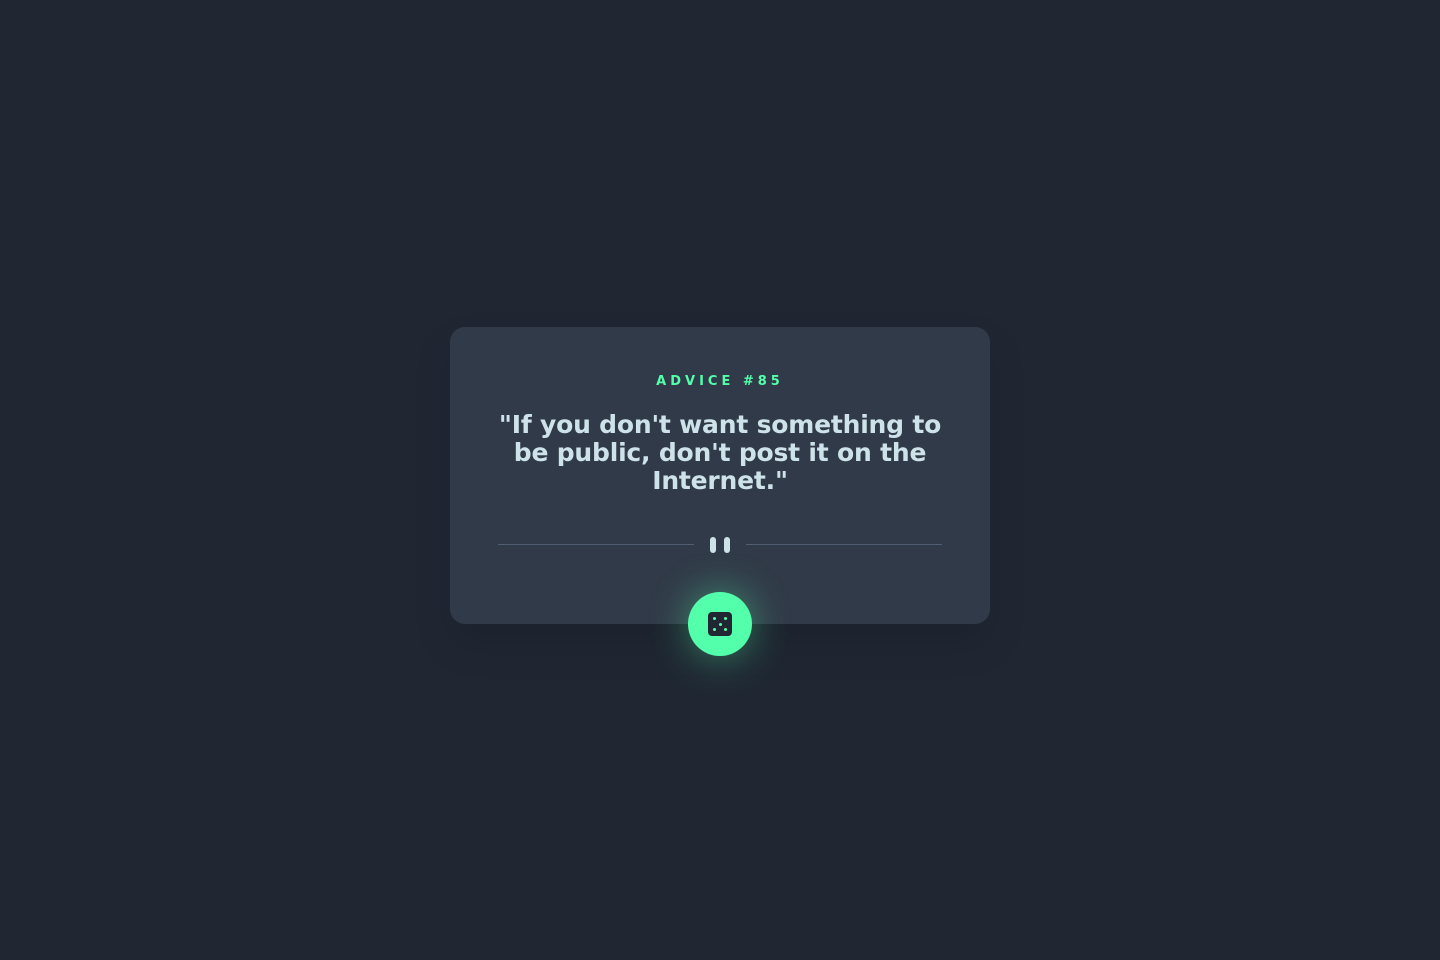  I want to click on generate-advice-button, so click(720, 624).